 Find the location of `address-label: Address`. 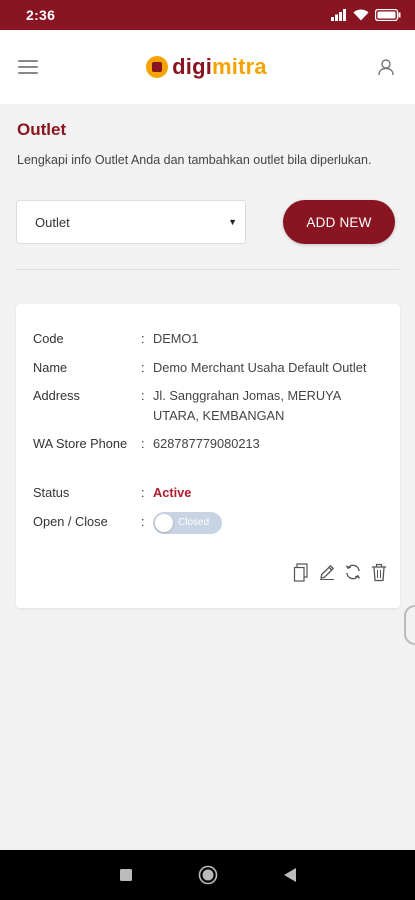

address-label: Address is located at coordinates (56, 395).